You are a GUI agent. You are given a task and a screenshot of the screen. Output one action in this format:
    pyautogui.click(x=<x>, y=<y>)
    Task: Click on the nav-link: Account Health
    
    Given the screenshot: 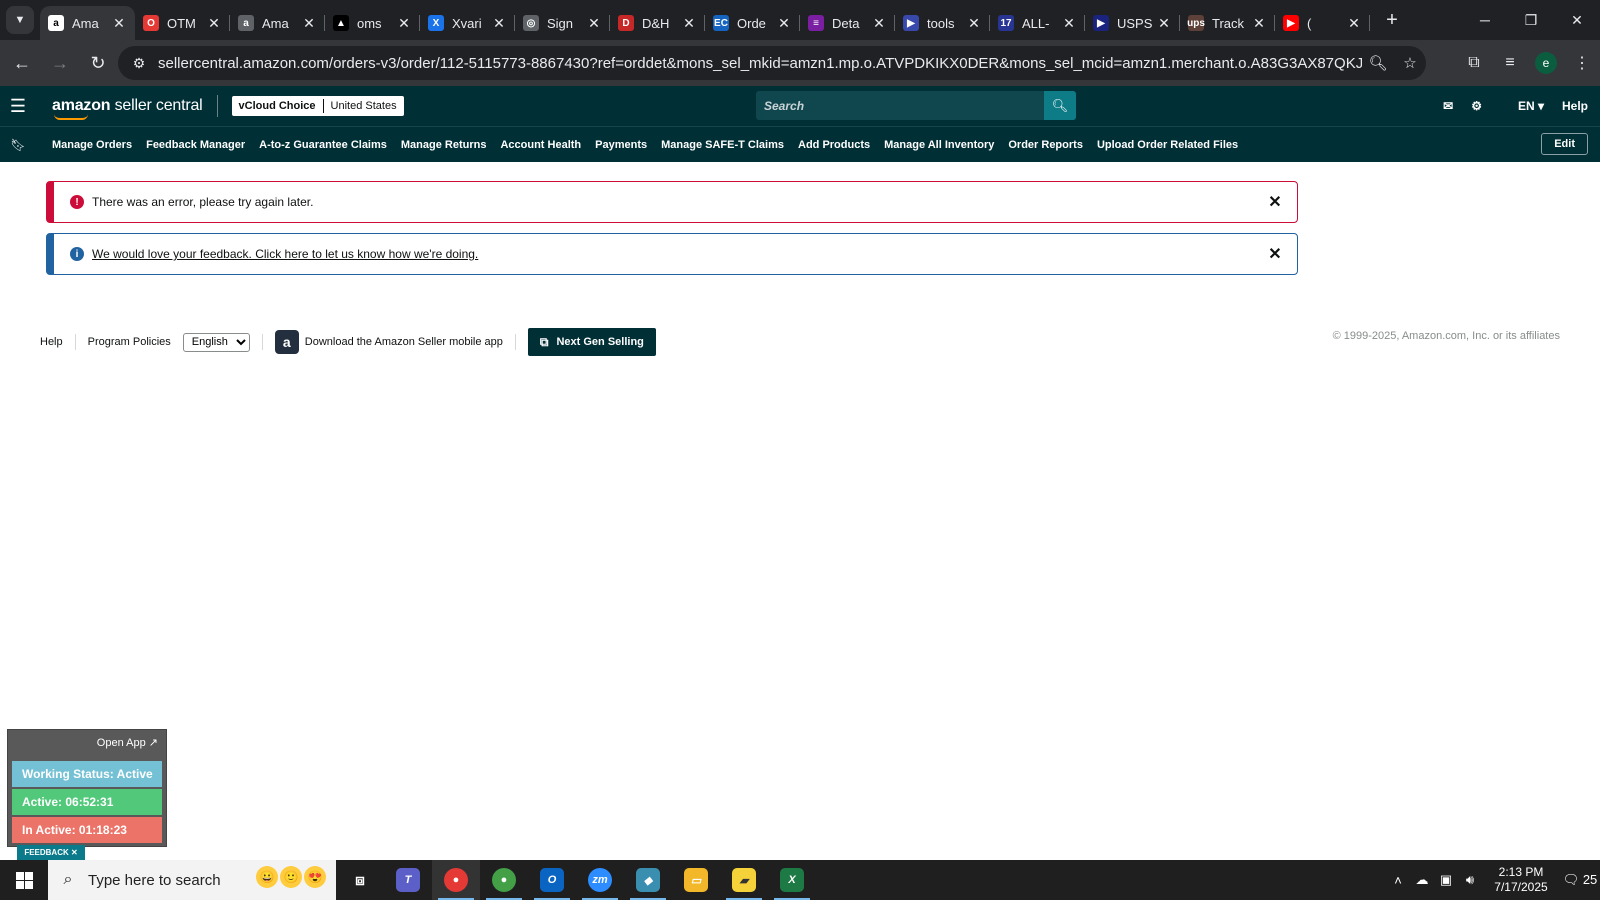 What is the action you would take?
    pyautogui.click(x=540, y=145)
    